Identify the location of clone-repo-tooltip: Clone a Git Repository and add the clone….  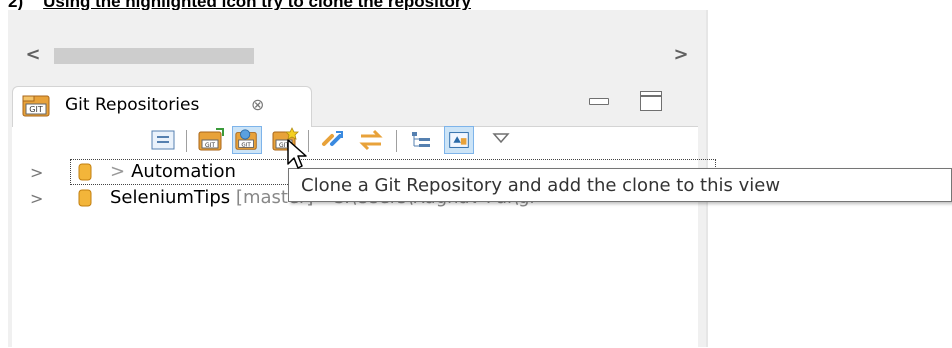
(620, 185).